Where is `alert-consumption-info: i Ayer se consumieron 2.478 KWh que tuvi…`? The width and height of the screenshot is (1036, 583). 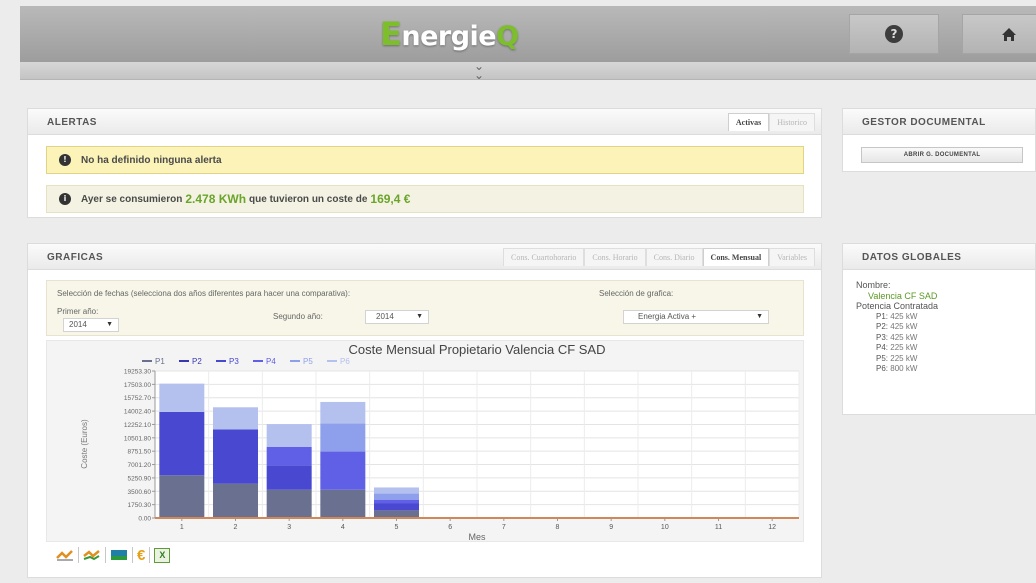 alert-consumption-info: i Ayer se consumieron 2.478 KWh que tuvi… is located at coordinates (425, 199).